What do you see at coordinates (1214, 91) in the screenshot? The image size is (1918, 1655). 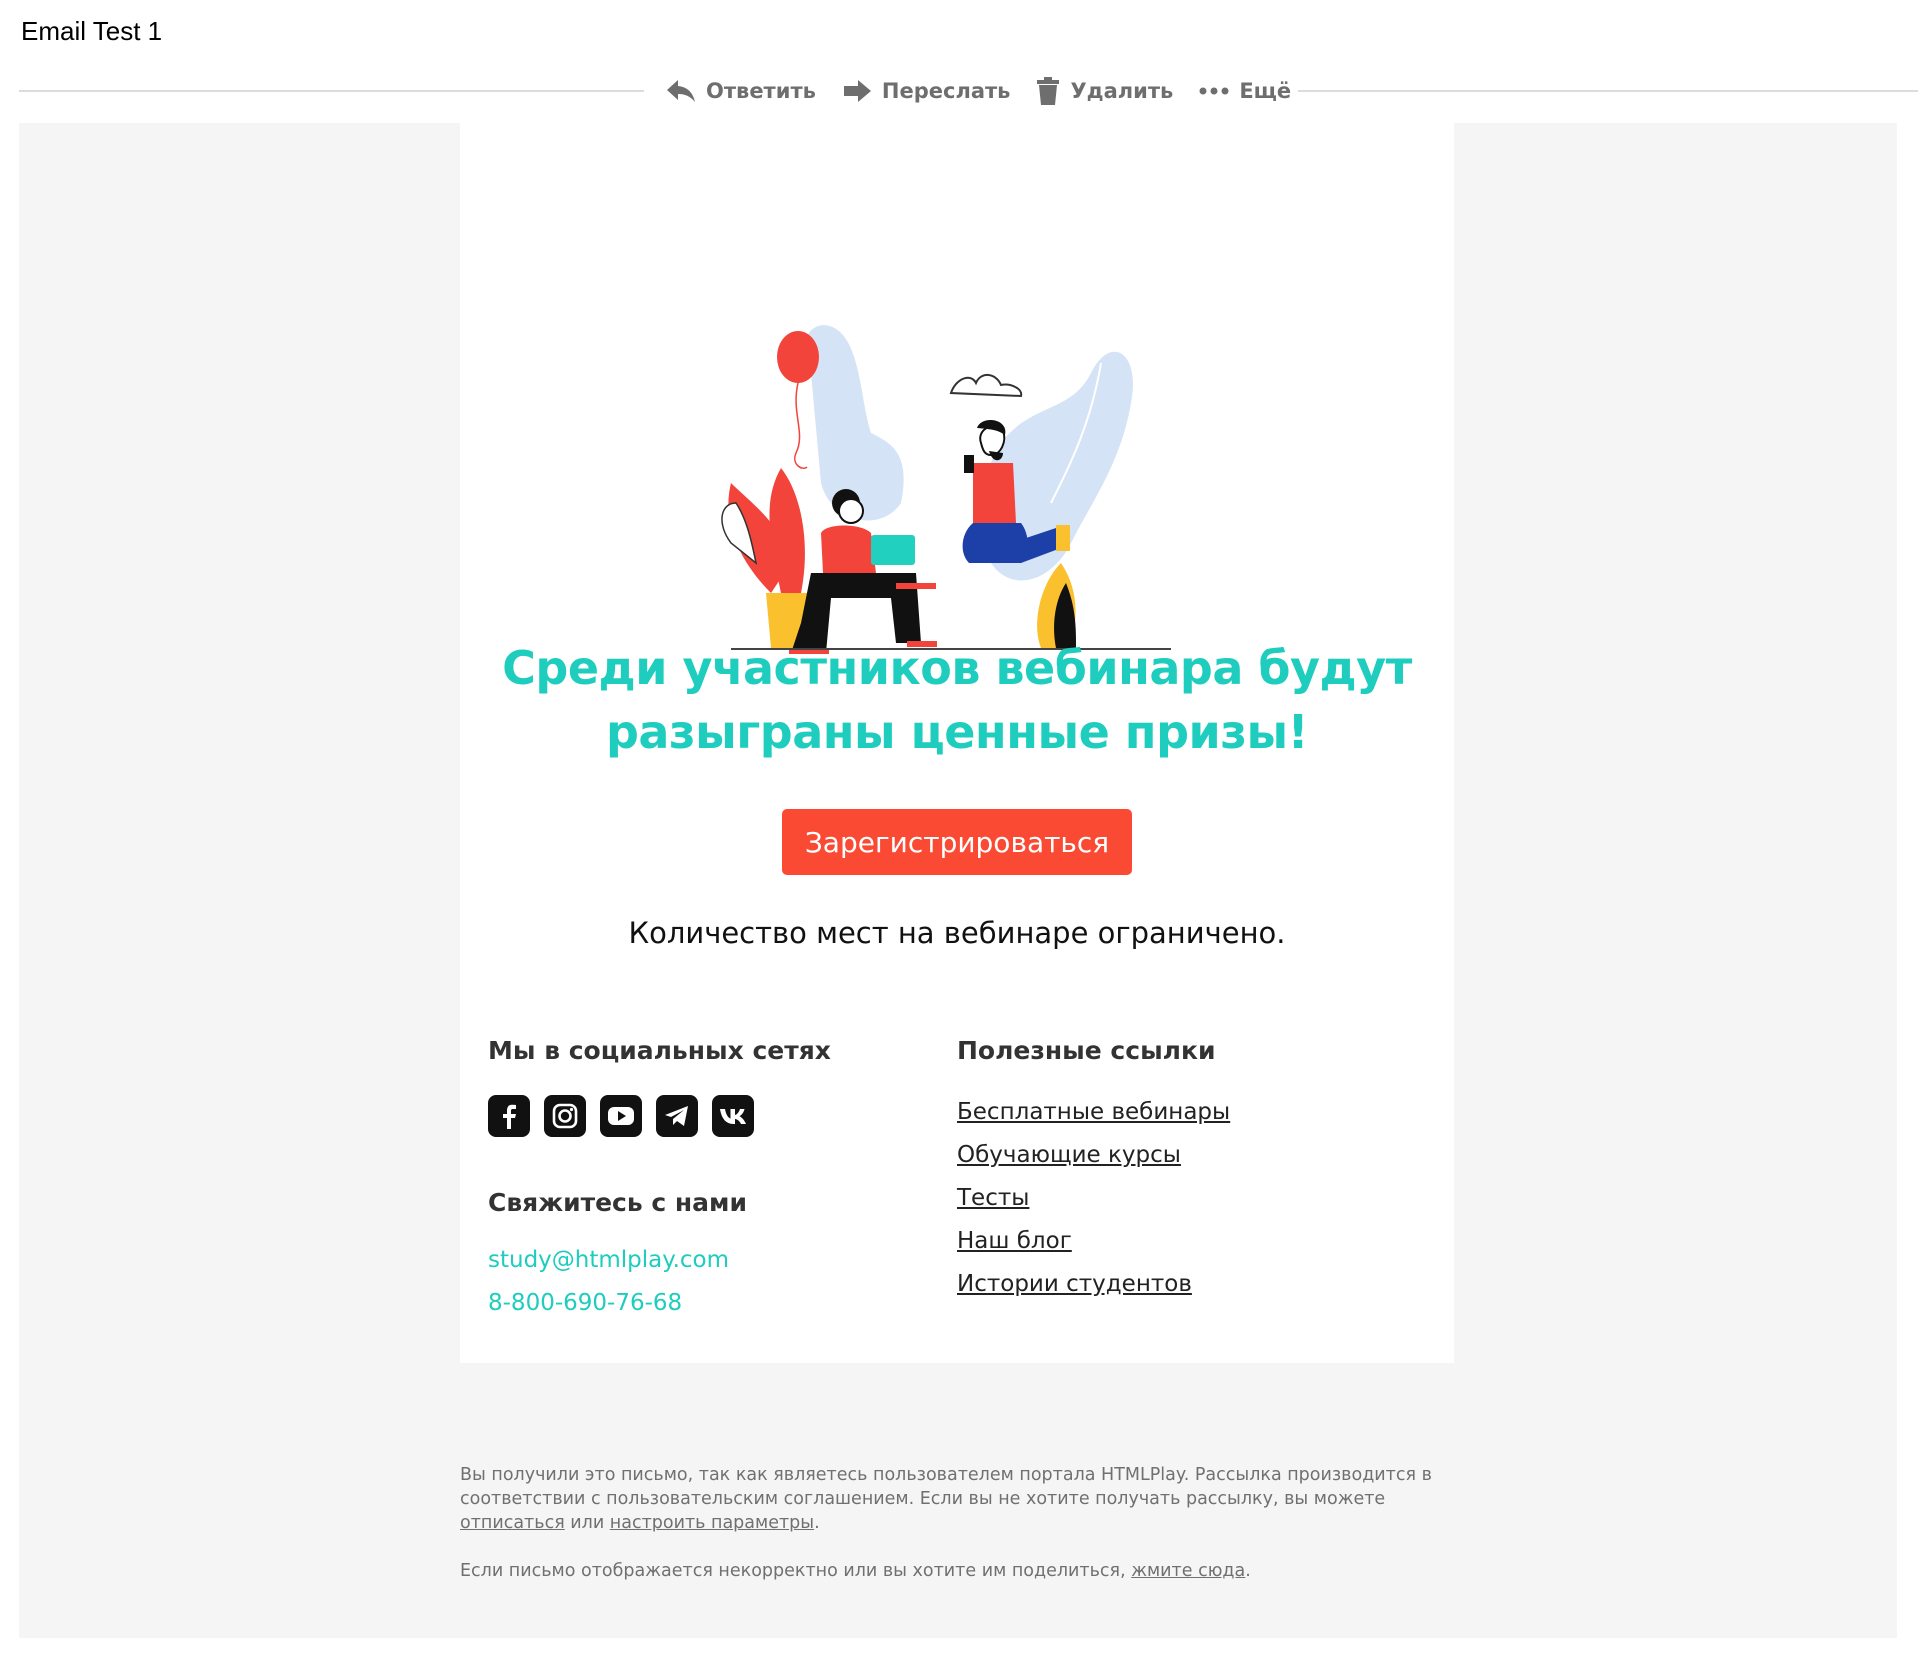 I see `more-dots-icon` at bounding box center [1214, 91].